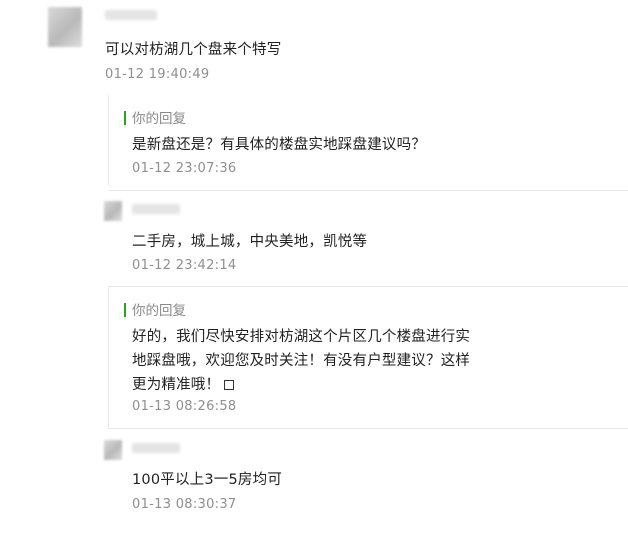 This screenshot has width=628, height=533. What do you see at coordinates (183, 383) in the screenshot?
I see `reply-text-line: 更为精准哦！` at bounding box center [183, 383].